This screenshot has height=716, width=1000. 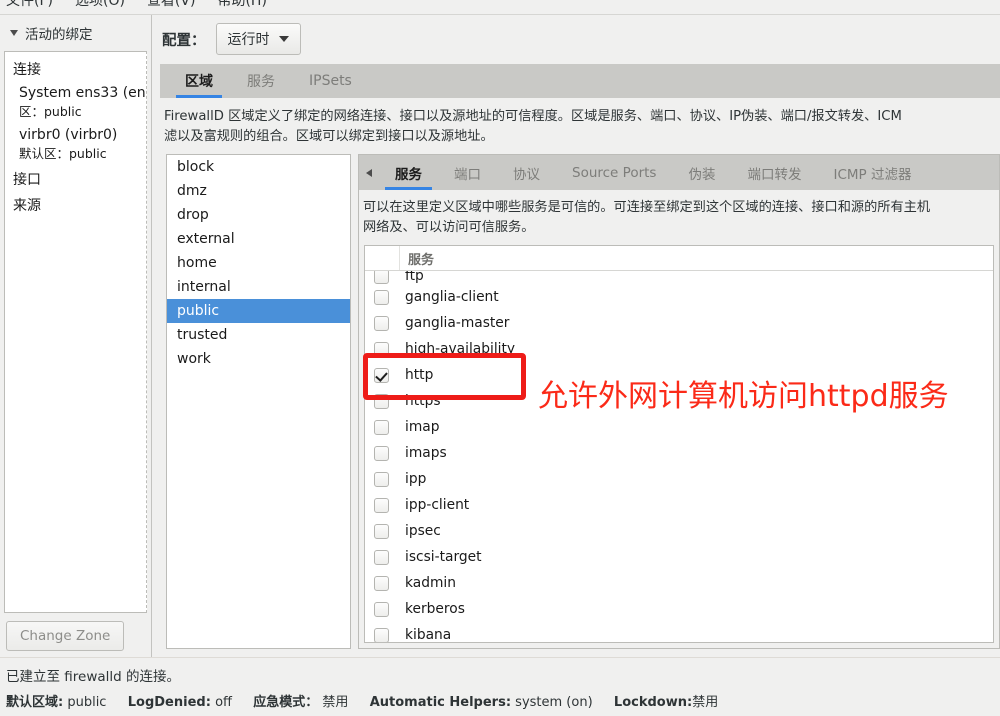 What do you see at coordinates (452, 297) in the screenshot?
I see `service-name: ganglia-client` at bounding box center [452, 297].